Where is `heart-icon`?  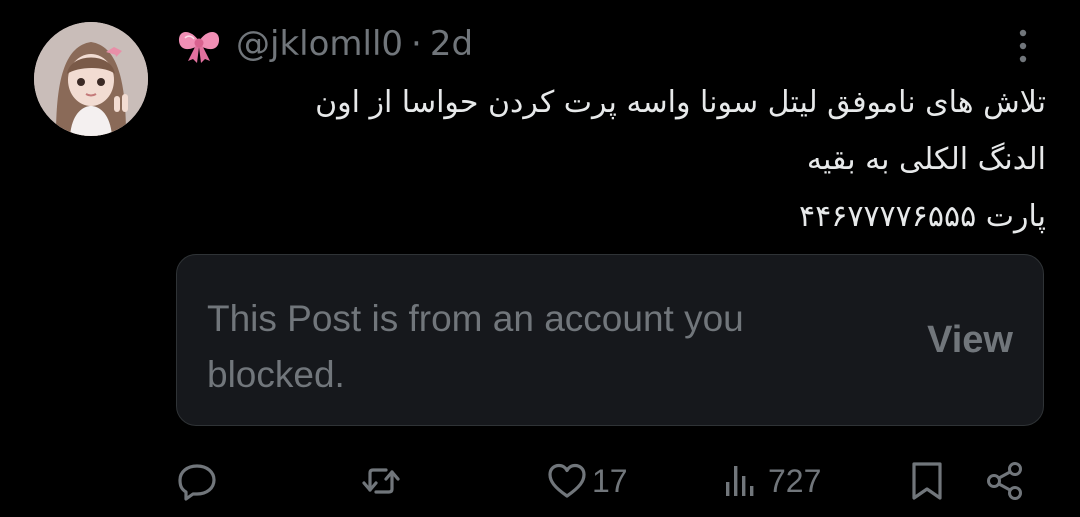 heart-icon is located at coordinates (567, 480).